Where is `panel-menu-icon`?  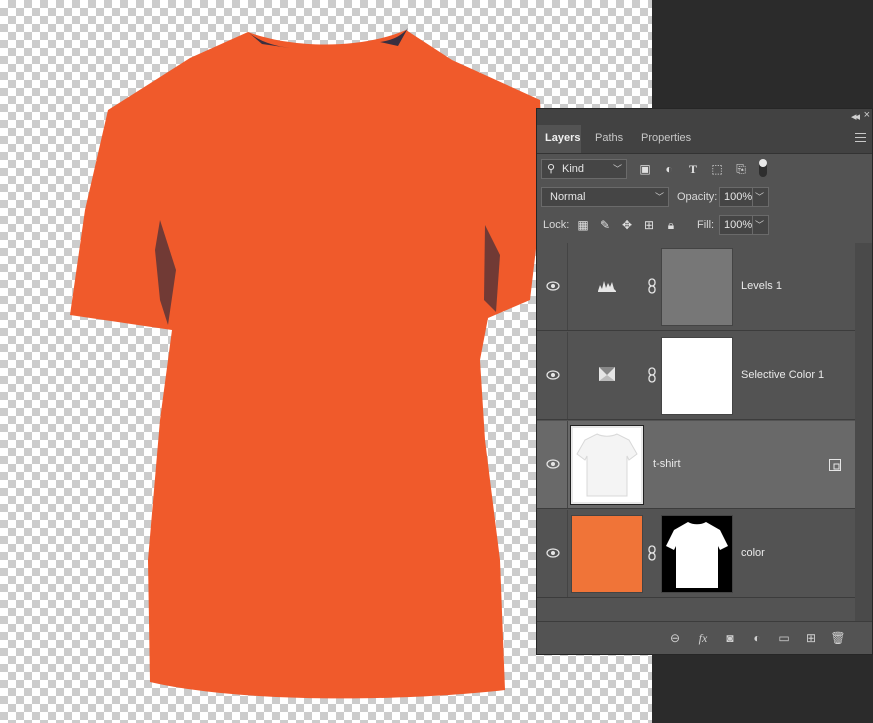 panel-menu-icon is located at coordinates (860, 137).